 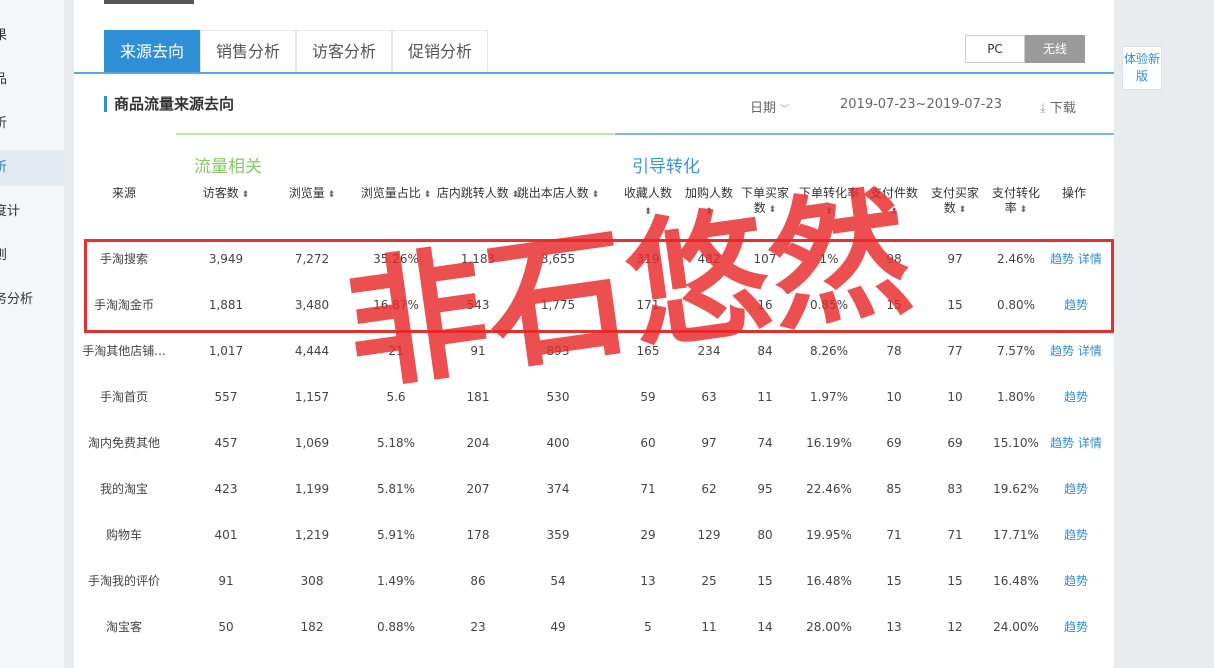 What do you see at coordinates (864, 134) in the screenshot?
I see `conversion-group-line` at bounding box center [864, 134].